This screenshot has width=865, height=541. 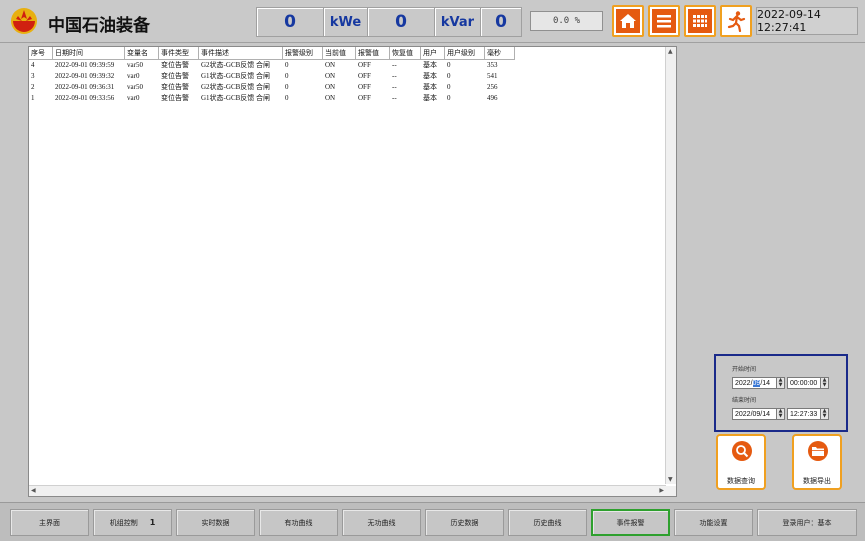 I want to click on nav-unit-control: 机组控制 1, so click(x=132, y=522).